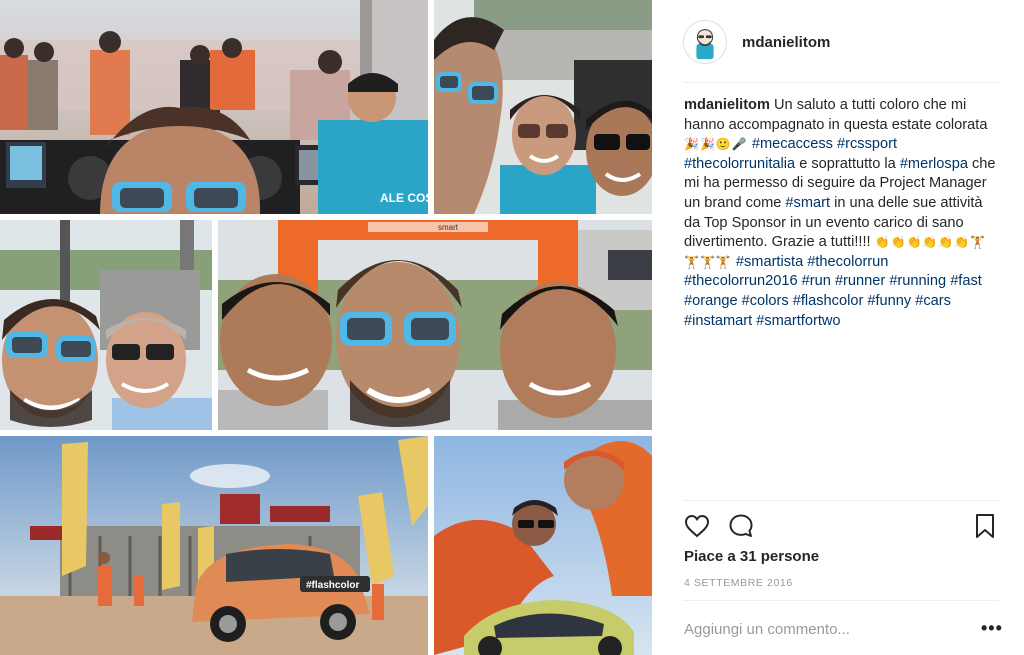 This screenshot has width=1024, height=655. I want to click on hashtag-link: #fast, so click(966, 281).